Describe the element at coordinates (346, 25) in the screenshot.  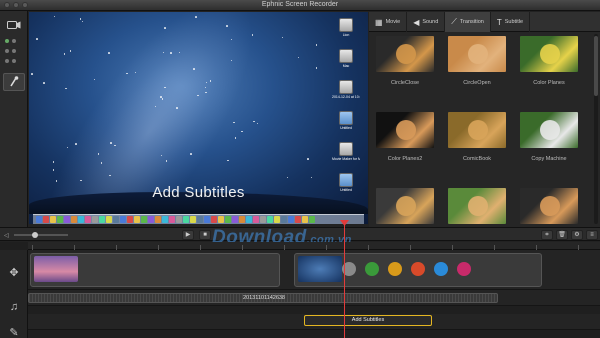
I see `drive-icon` at that location.